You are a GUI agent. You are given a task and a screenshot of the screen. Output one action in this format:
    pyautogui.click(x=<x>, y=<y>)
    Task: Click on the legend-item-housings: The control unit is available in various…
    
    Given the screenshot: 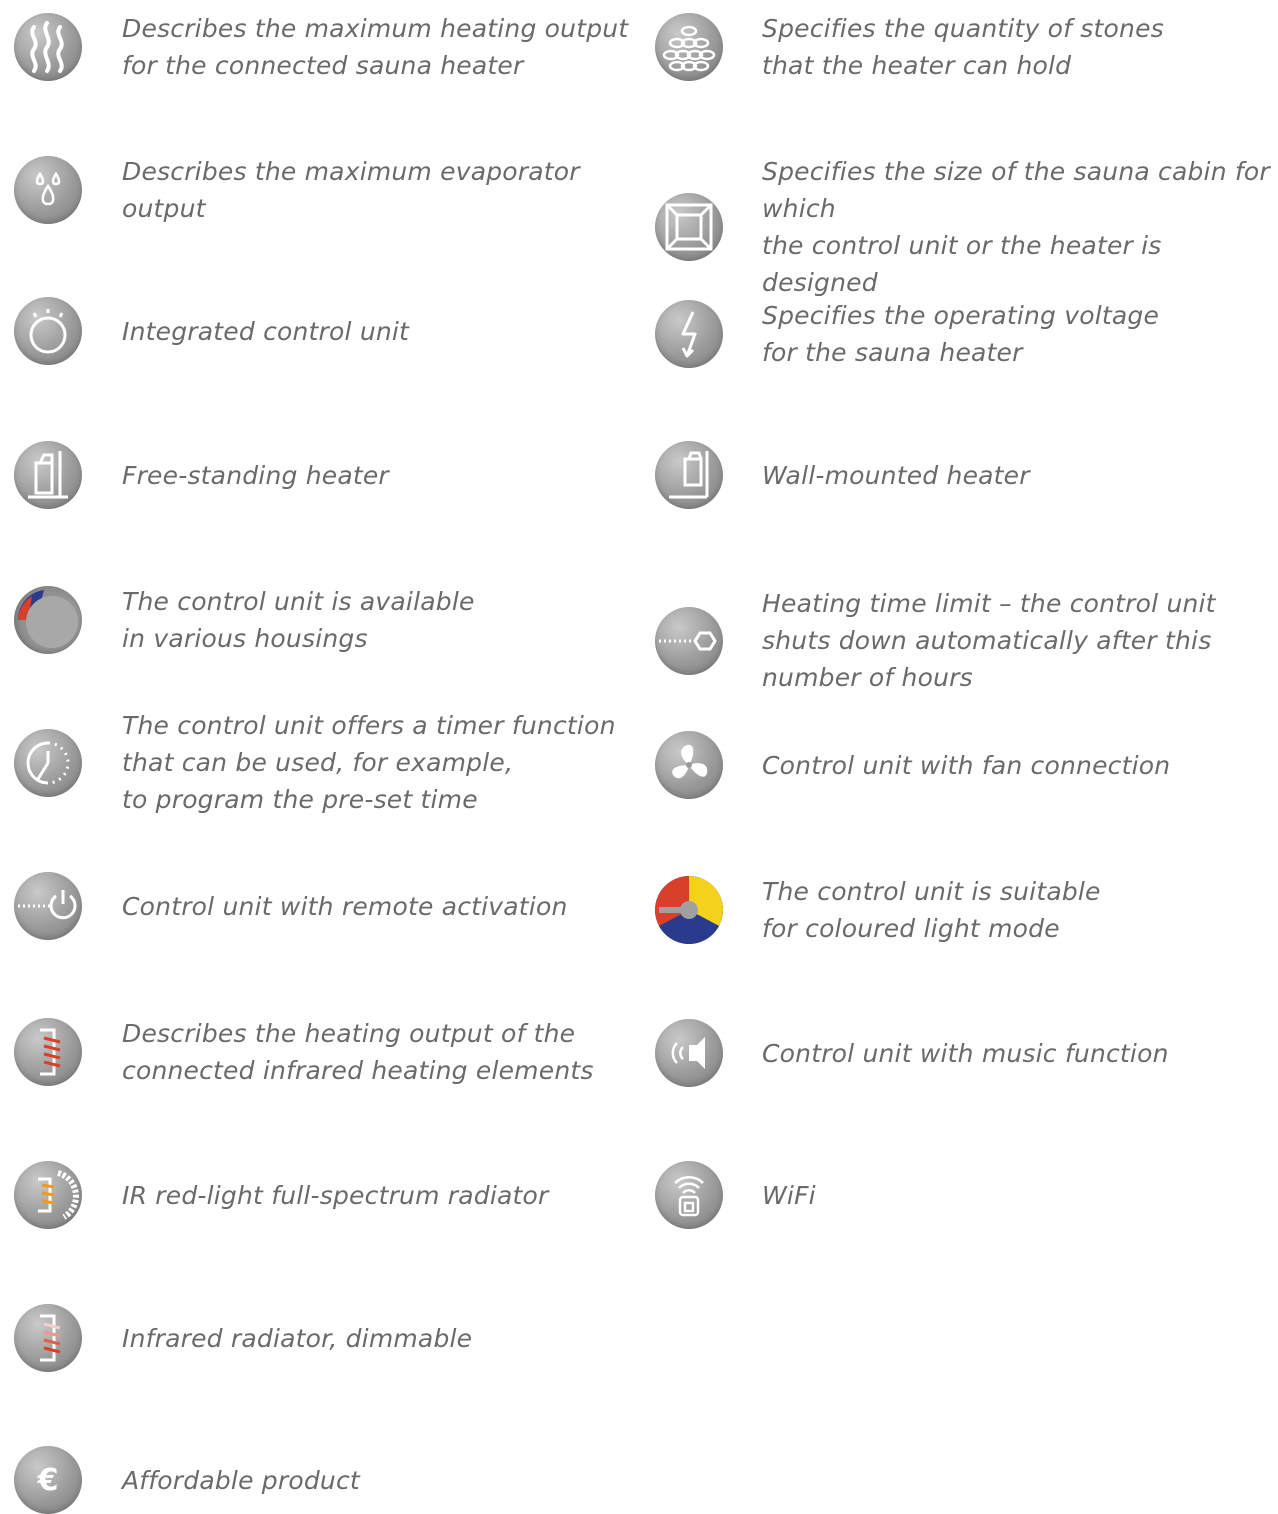 What is the action you would take?
    pyautogui.click(x=324, y=620)
    